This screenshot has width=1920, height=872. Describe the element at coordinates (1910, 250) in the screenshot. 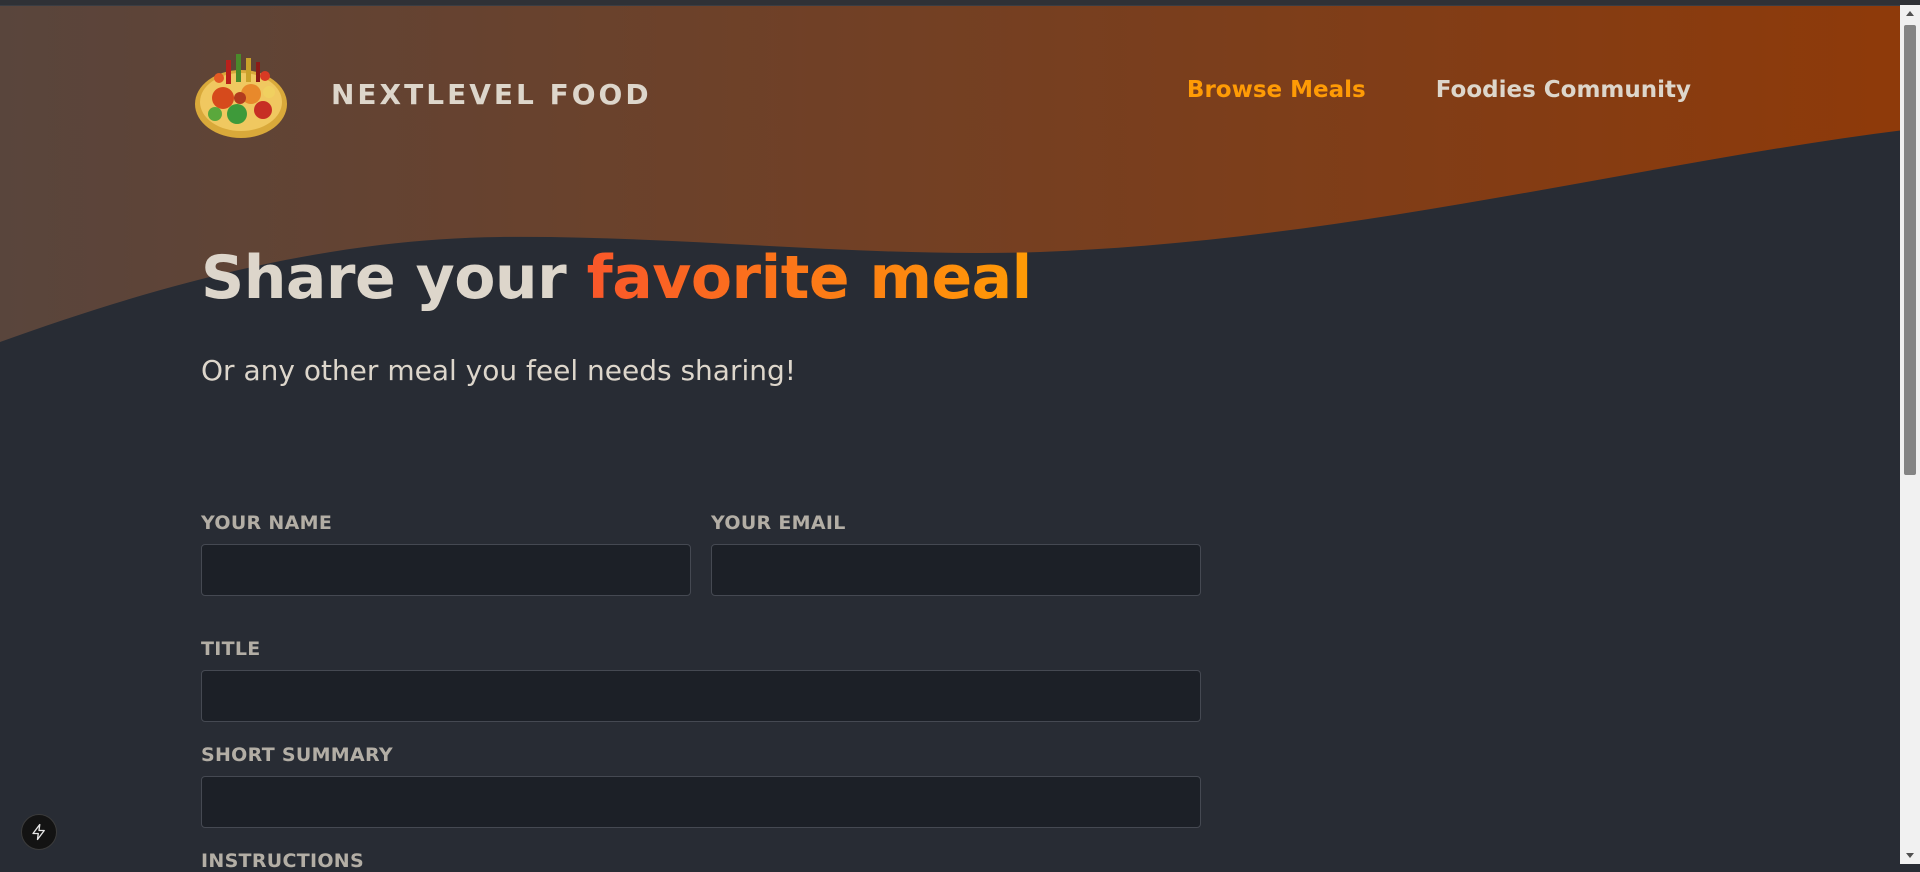

I see `scrollbar-thumb` at that location.